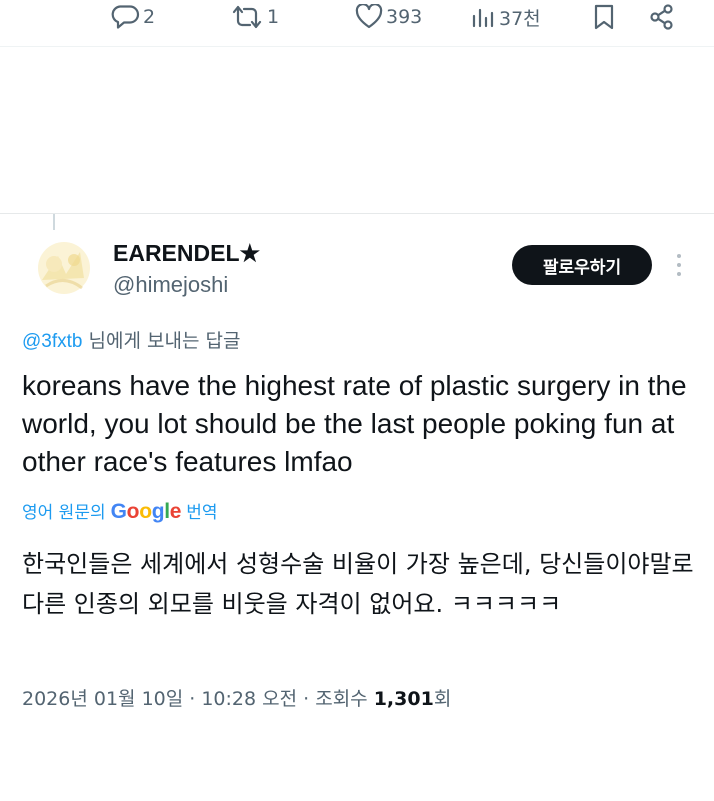 The image size is (714, 801). Describe the element at coordinates (170, 285) in the screenshot. I see `author-handle: @himejoshi` at that location.